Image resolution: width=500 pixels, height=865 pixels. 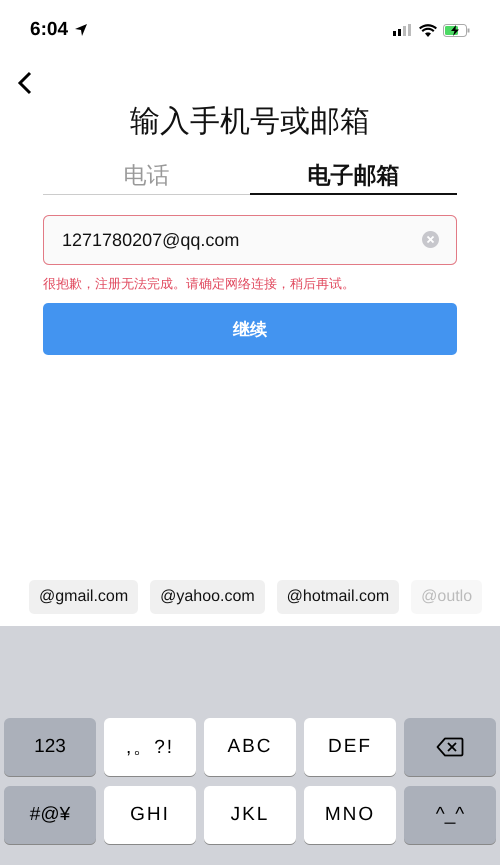 I want to click on battery-charging-icon, so click(x=456, y=30).